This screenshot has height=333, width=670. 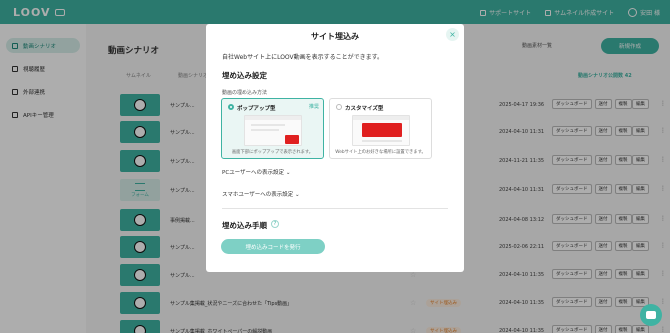 What do you see at coordinates (380, 152) in the screenshot?
I see `option-custom-desc: Webサイト上のお好きな場所に設置できます。` at bounding box center [380, 152].